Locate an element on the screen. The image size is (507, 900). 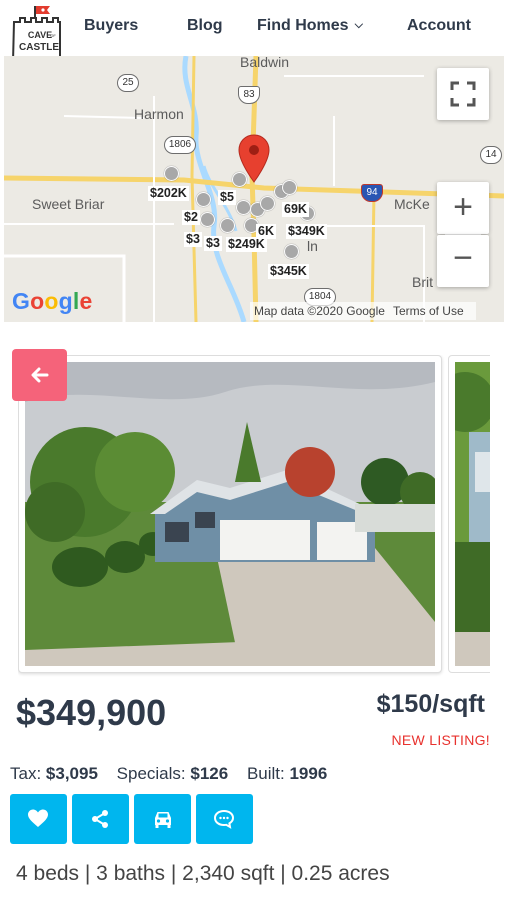
built-value: 1996 is located at coordinates (308, 773).